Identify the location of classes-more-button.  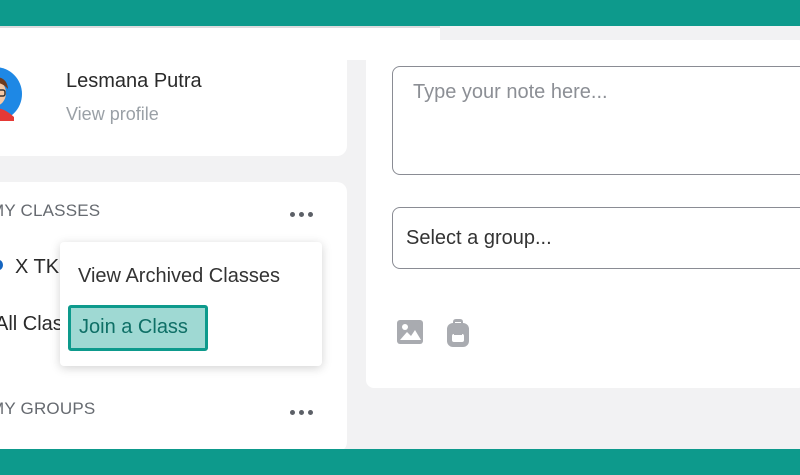
(305, 215).